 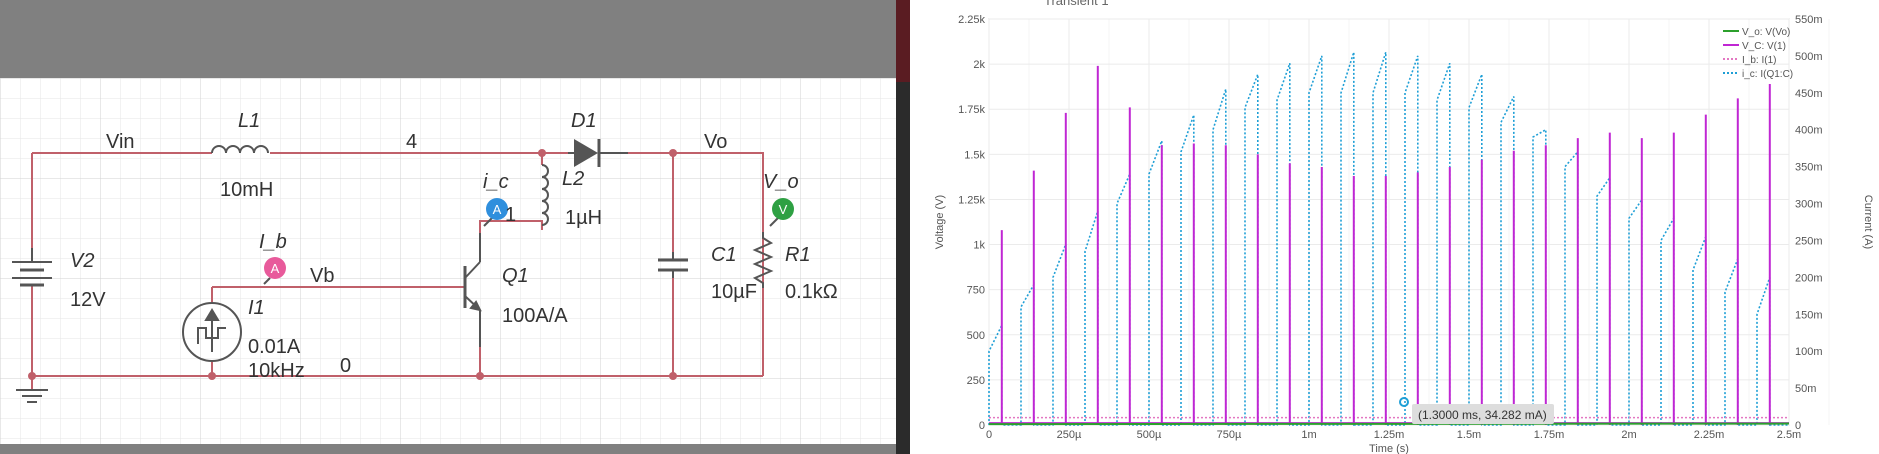 I want to click on x-tick-label: 500µ, so click(x=1149, y=435).